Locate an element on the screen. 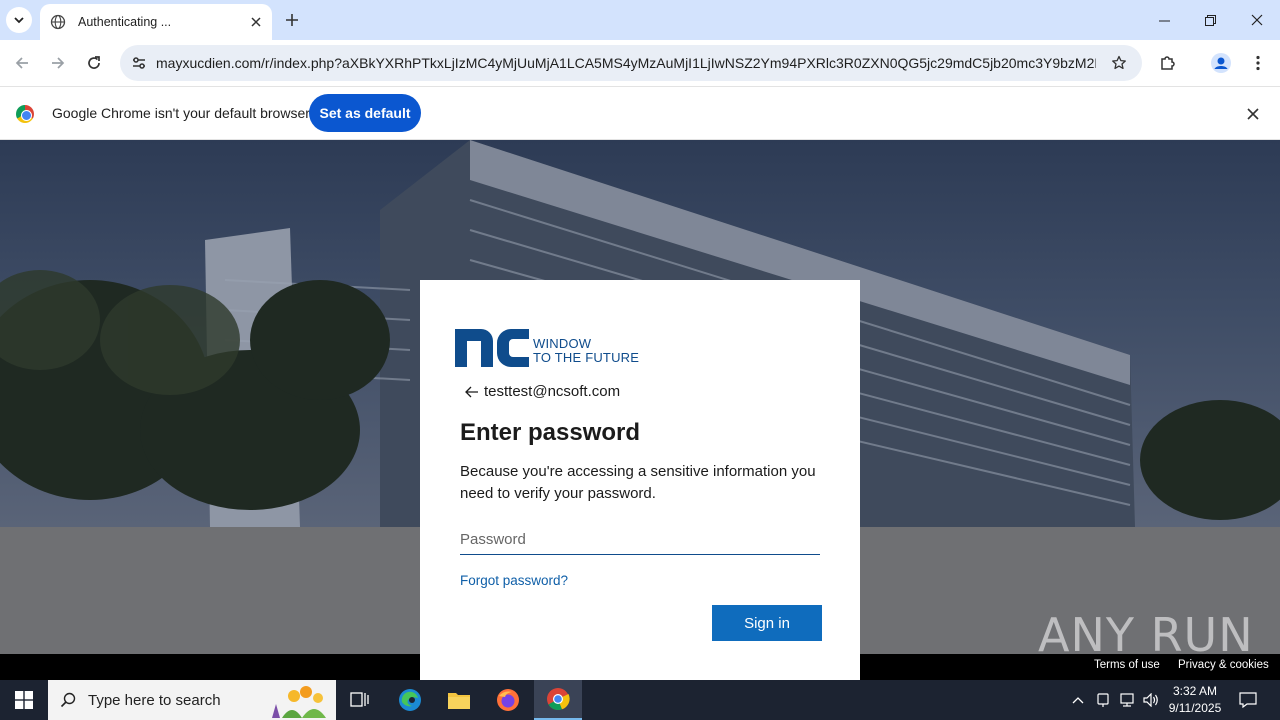 Image resolution: width=1280 pixels, height=720 pixels. restore-button is located at coordinates (1210, 20).